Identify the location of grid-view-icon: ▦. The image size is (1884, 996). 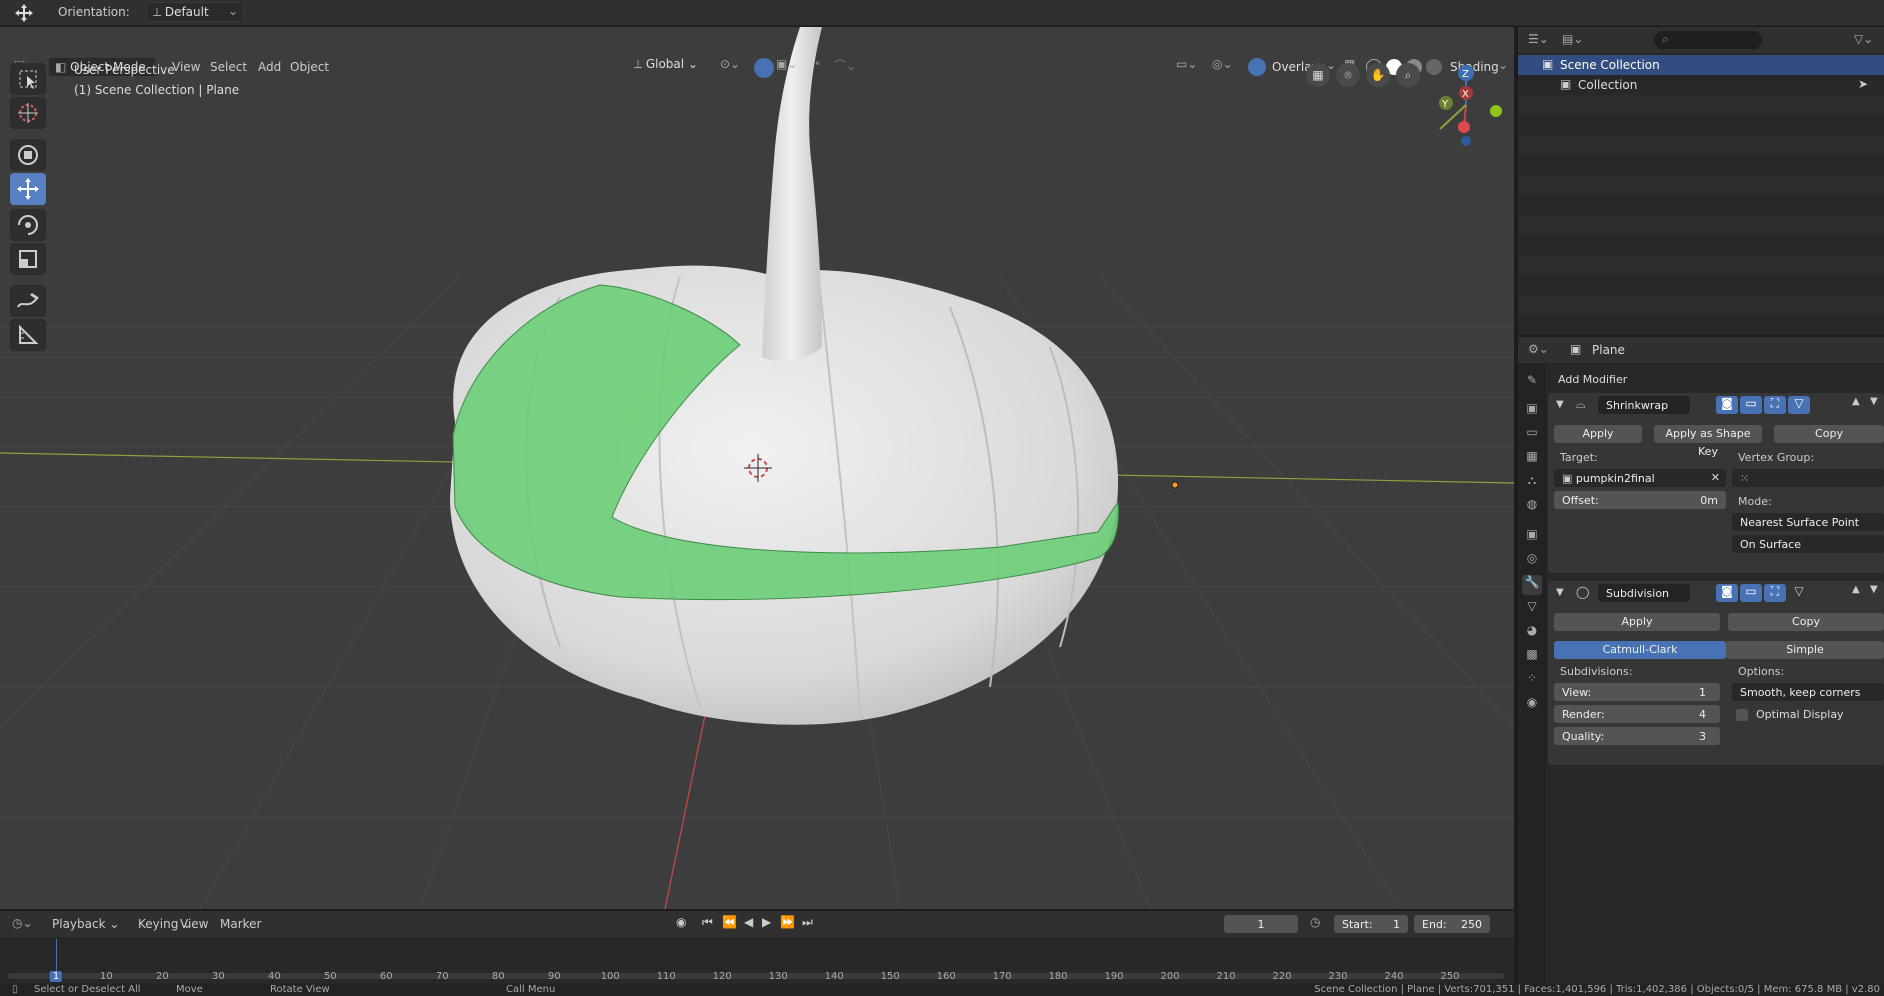
(1318, 75).